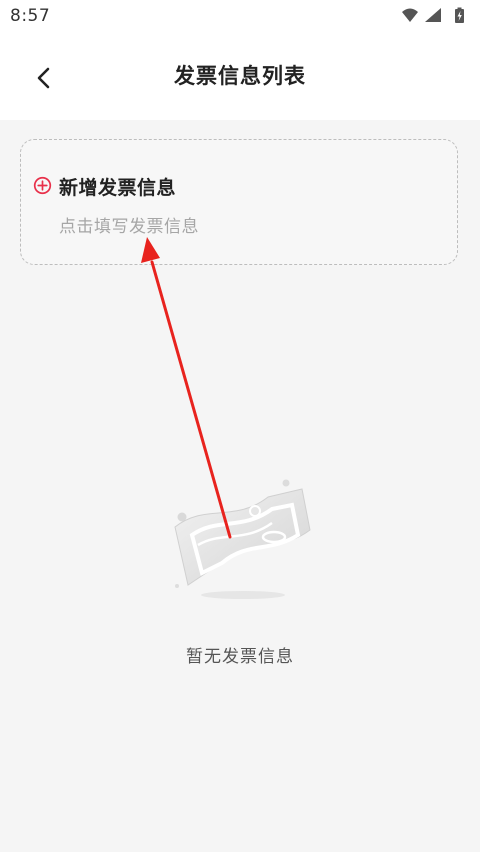  I want to click on cellular-signal-icon, so click(433, 15).